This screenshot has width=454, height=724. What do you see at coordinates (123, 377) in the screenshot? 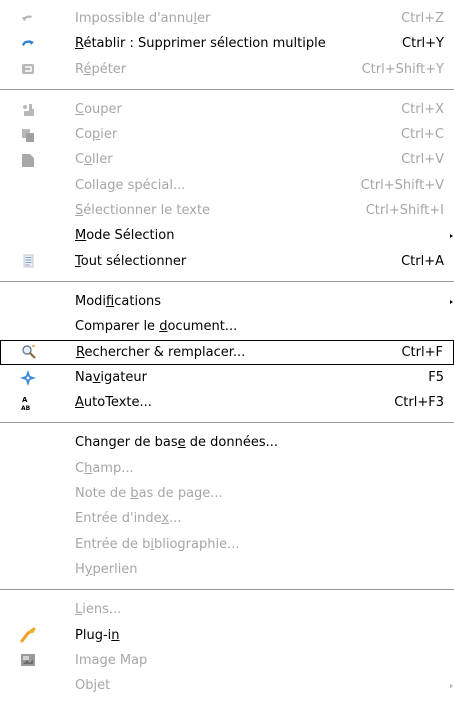
I see `label-text: igateur` at bounding box center [123, 377].